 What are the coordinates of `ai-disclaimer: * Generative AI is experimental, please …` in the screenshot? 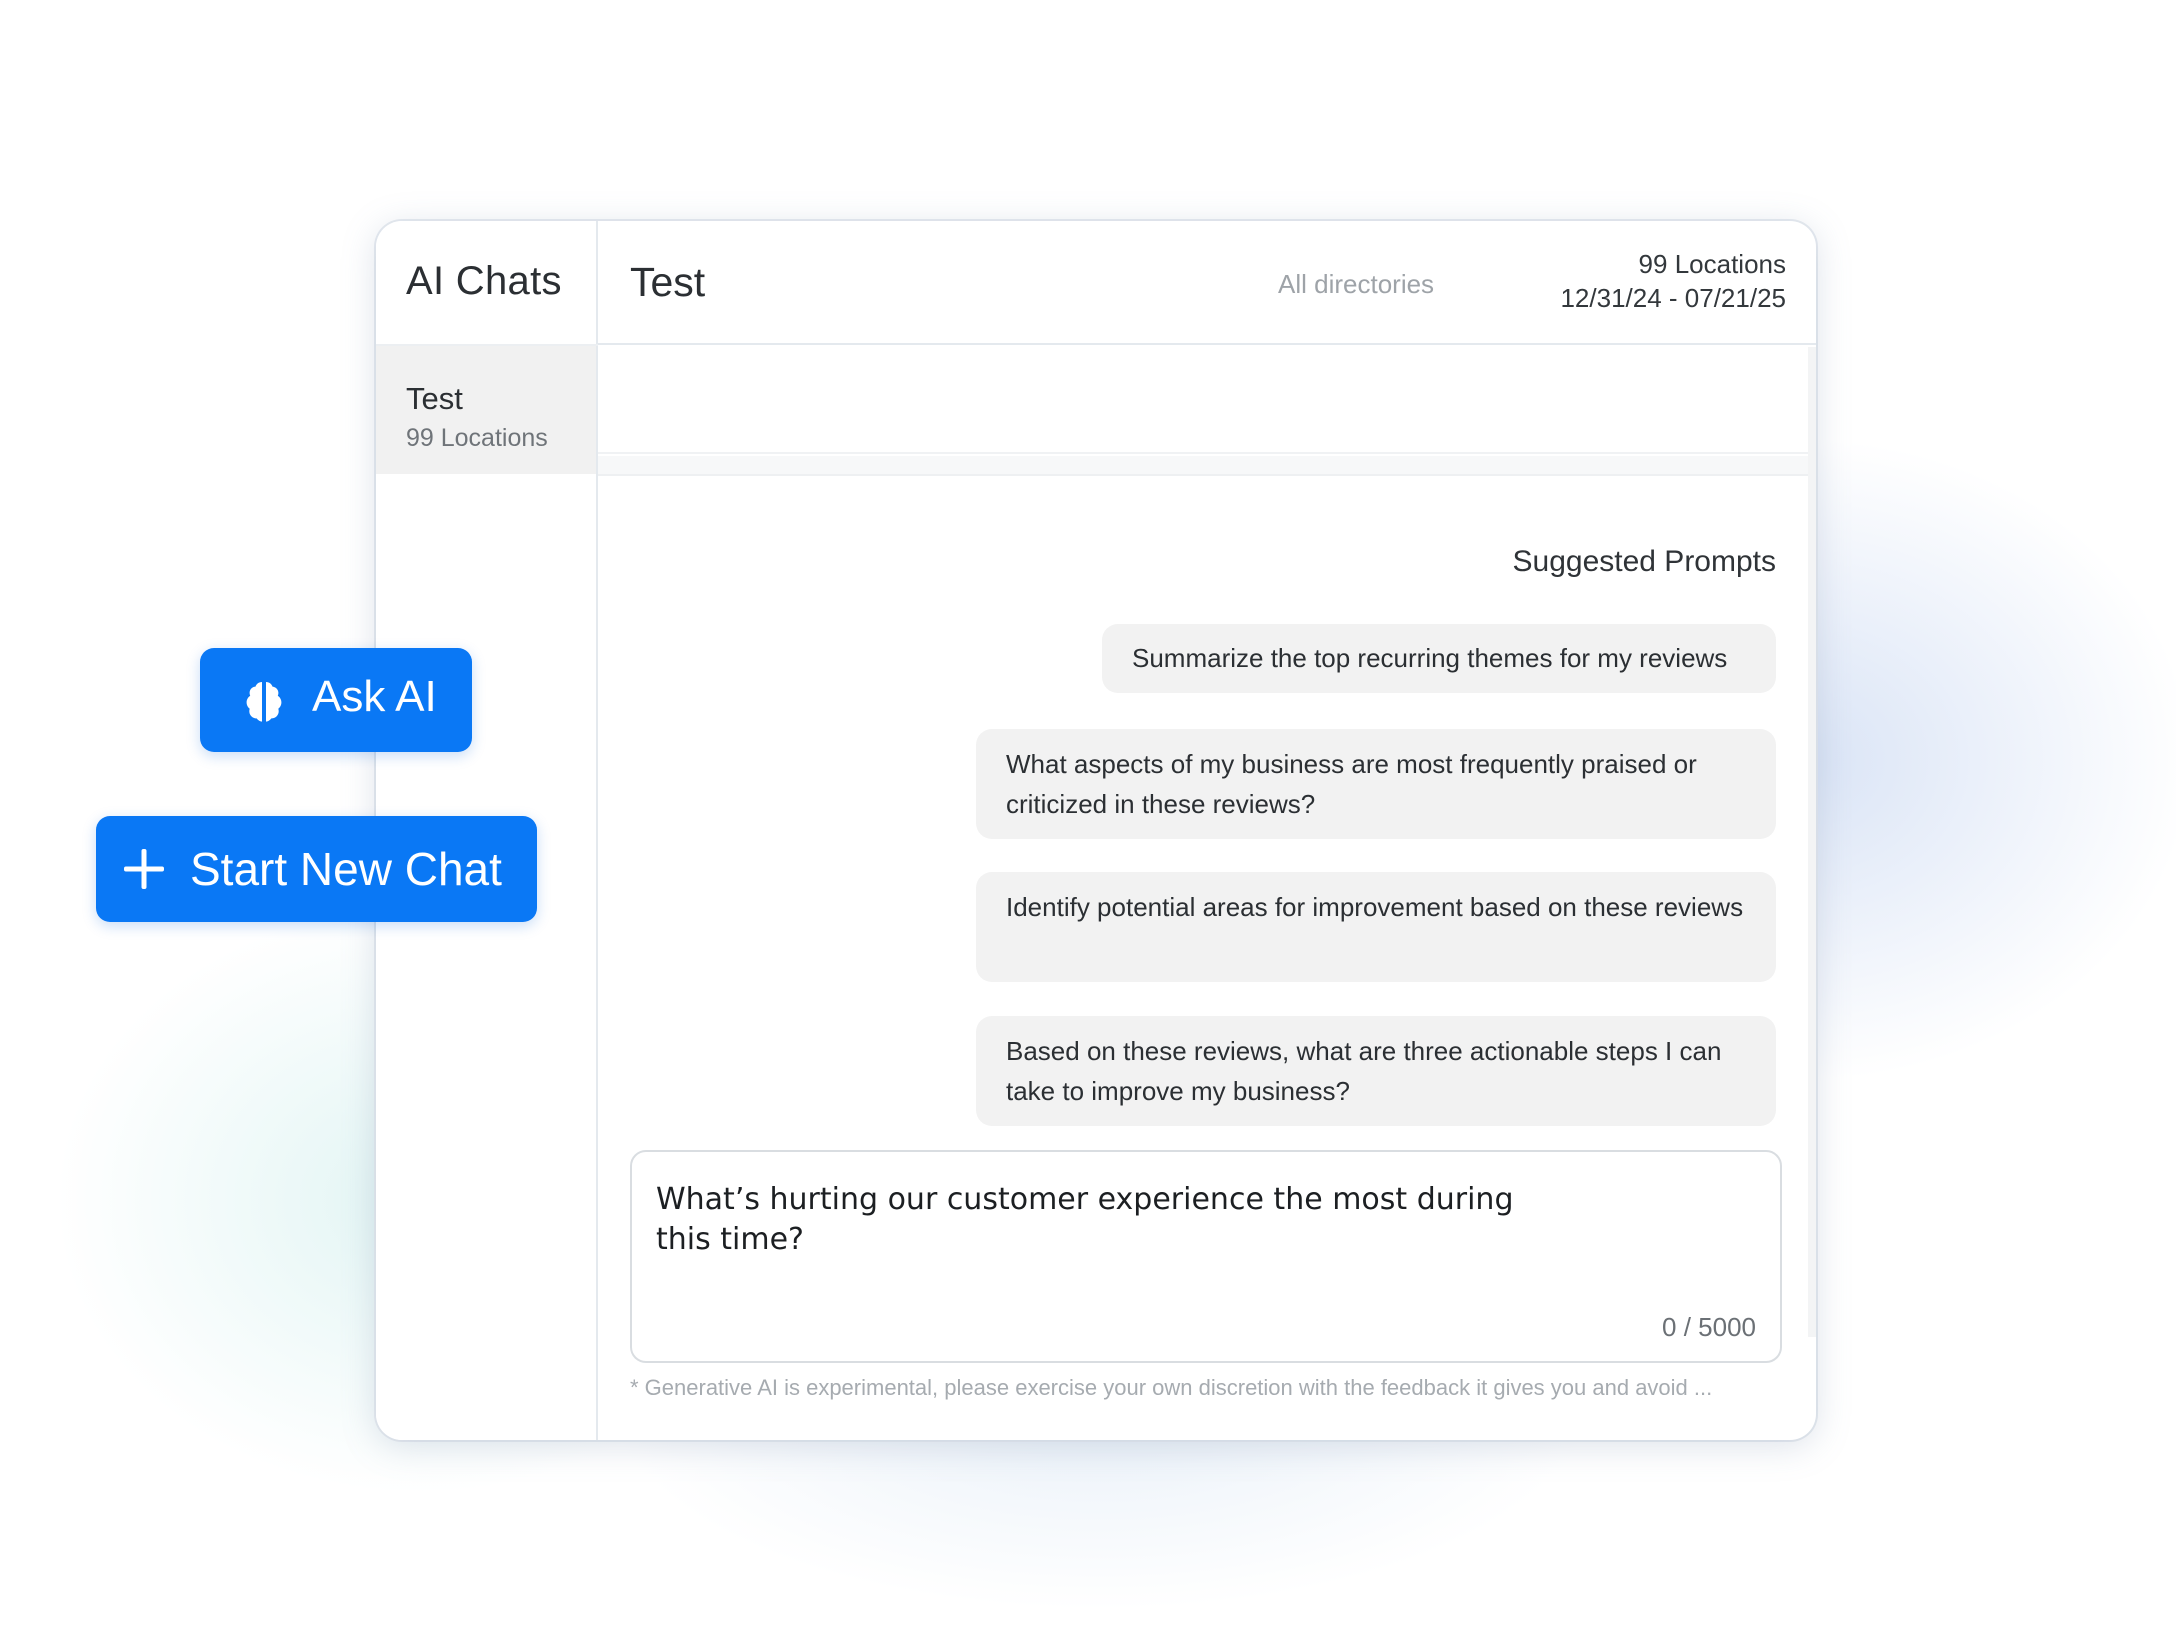 It's located at (1171, 1387).